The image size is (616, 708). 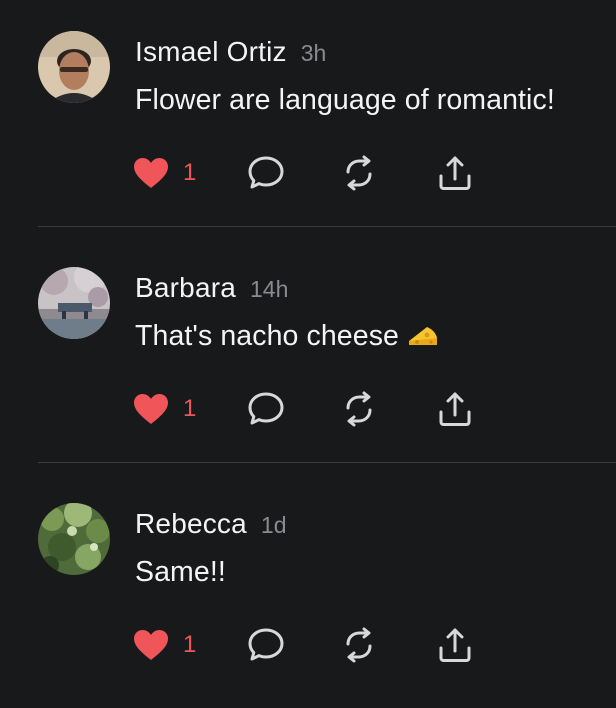 I want to click on post-header: Rebecca 1d, so click(x=211, y=524).